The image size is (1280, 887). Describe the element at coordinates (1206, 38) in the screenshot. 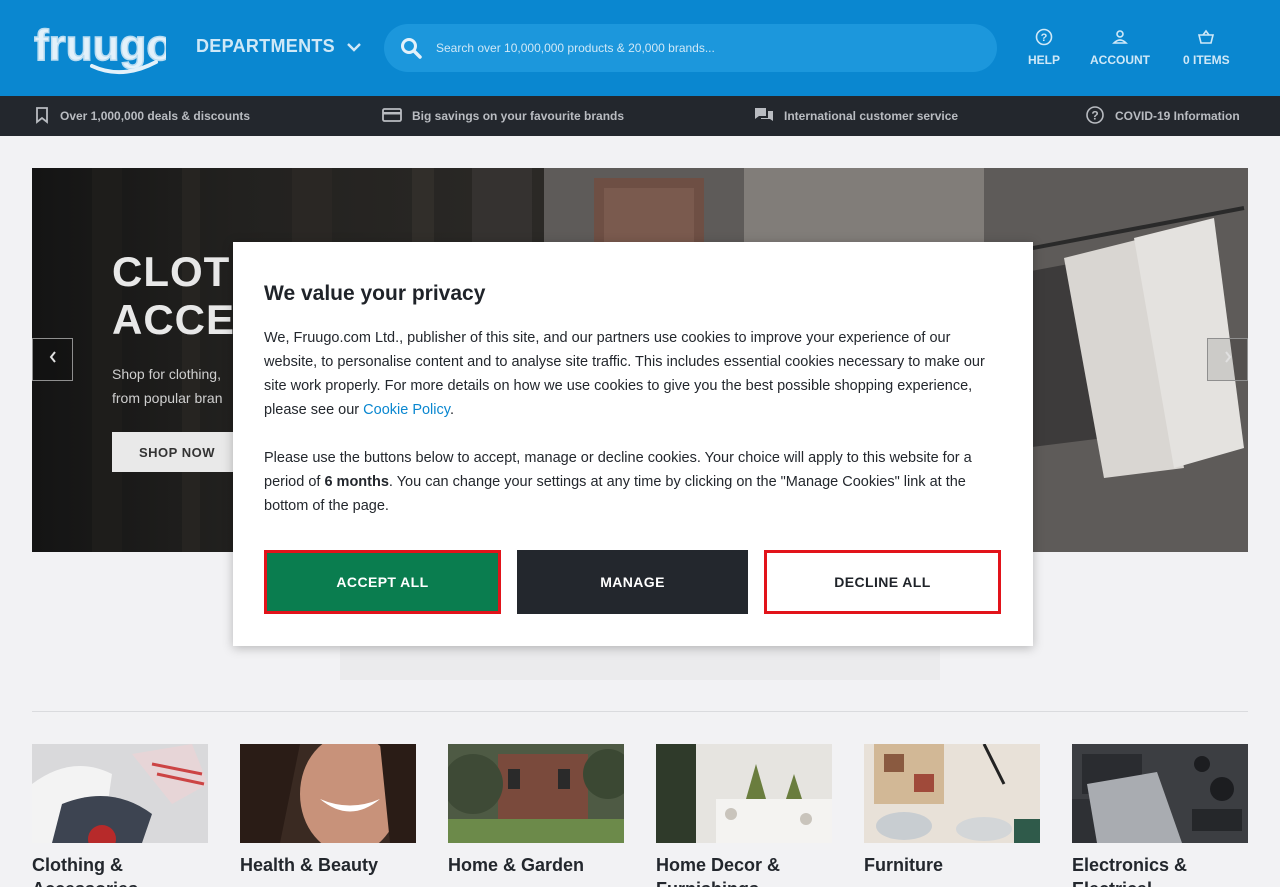

I see `basket-icon` at that location.